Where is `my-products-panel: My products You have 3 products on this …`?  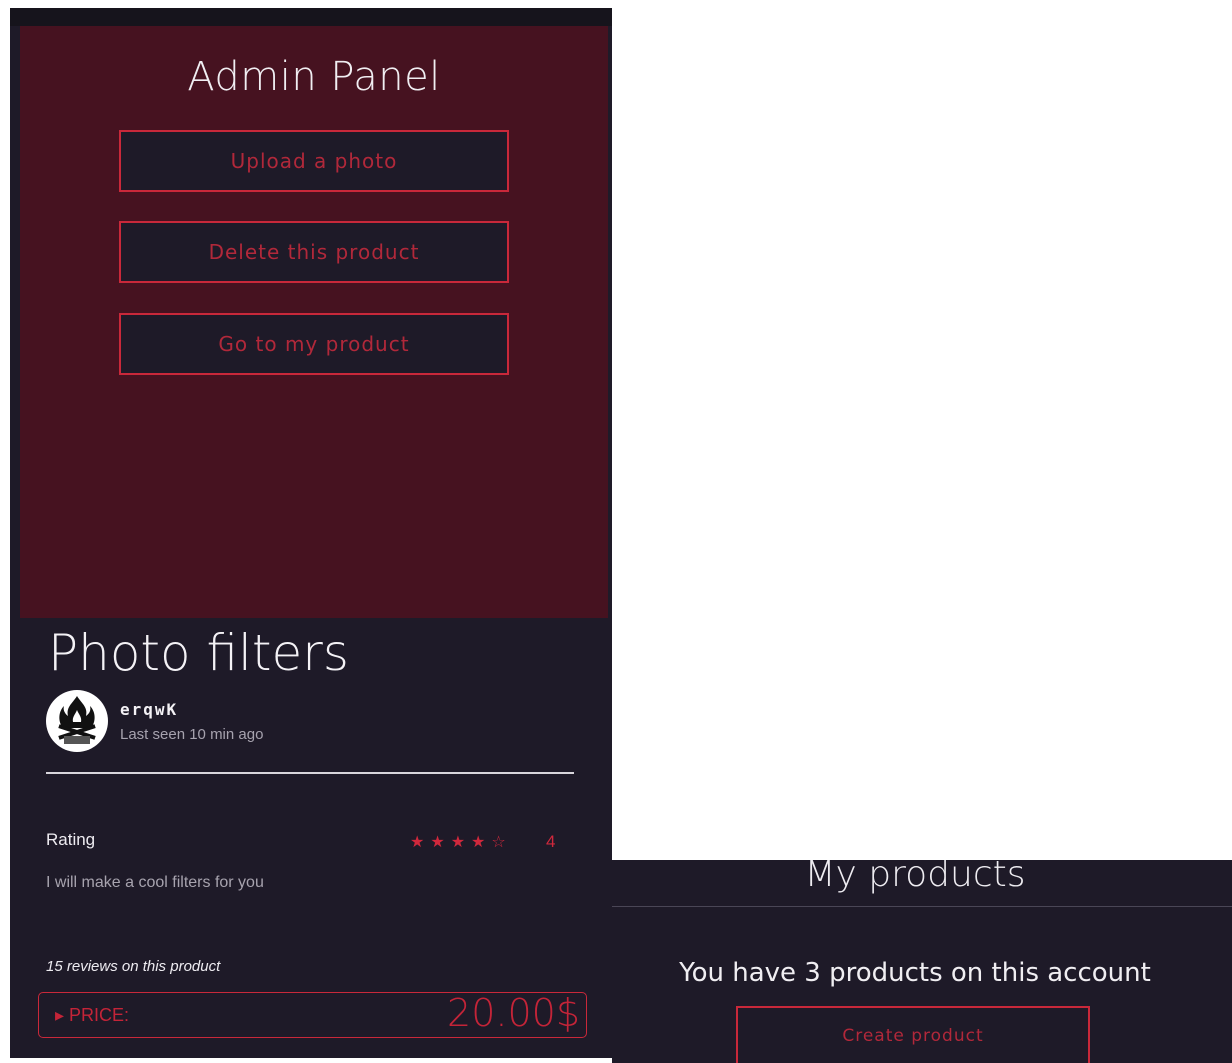
my-products-panel: My products You have 3 products on this … is located at coordinates (922, 961).